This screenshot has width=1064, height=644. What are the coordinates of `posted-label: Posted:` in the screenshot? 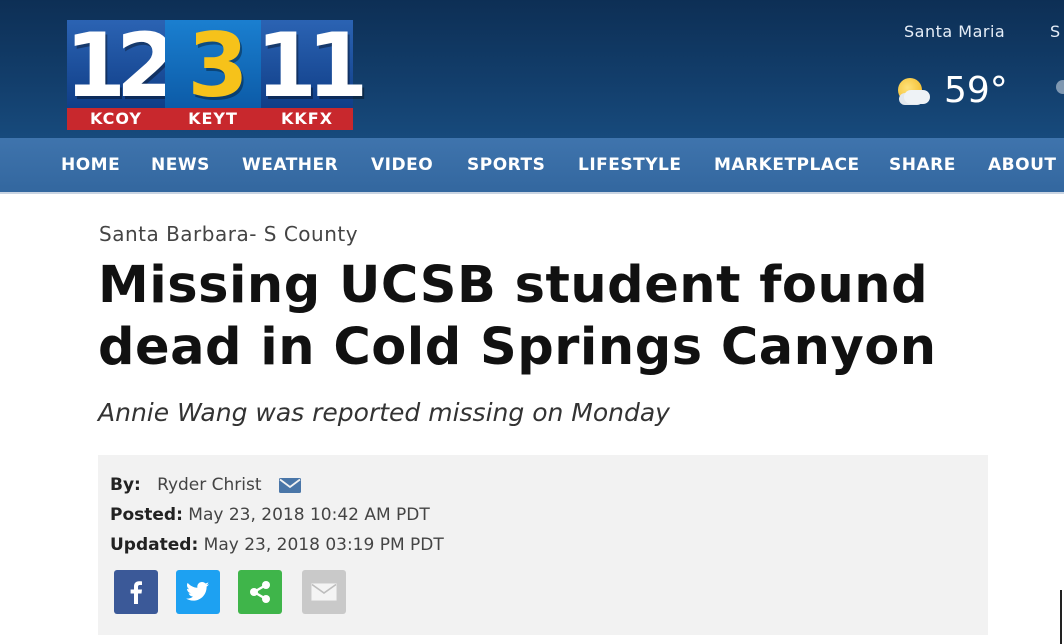 It's located at (146, 515).